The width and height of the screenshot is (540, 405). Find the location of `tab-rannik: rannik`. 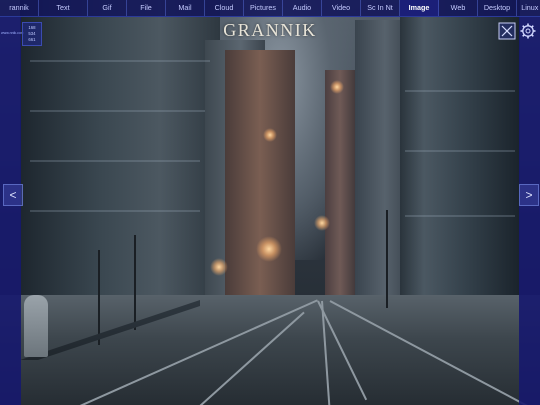

tab-rannik: rannik is located at coordinates (19, 8).